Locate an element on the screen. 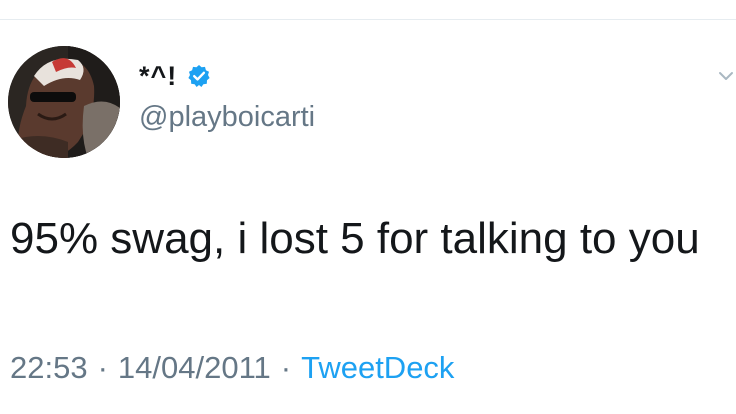 The height and width of the screenshot is (414, 736). tweet-source-link: TweetDeck is located at coordinates (377, 367).